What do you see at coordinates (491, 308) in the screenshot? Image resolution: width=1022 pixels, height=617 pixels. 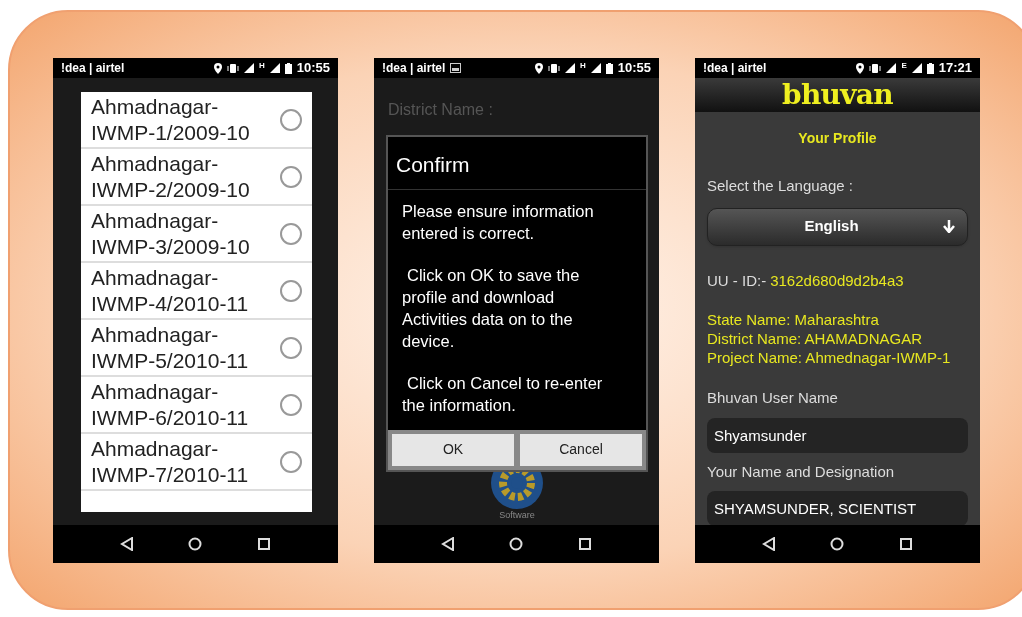 I see `dialog-message: Click on OK to save the profile and download Activities data on to the device.` at bounding box center [491, 308].